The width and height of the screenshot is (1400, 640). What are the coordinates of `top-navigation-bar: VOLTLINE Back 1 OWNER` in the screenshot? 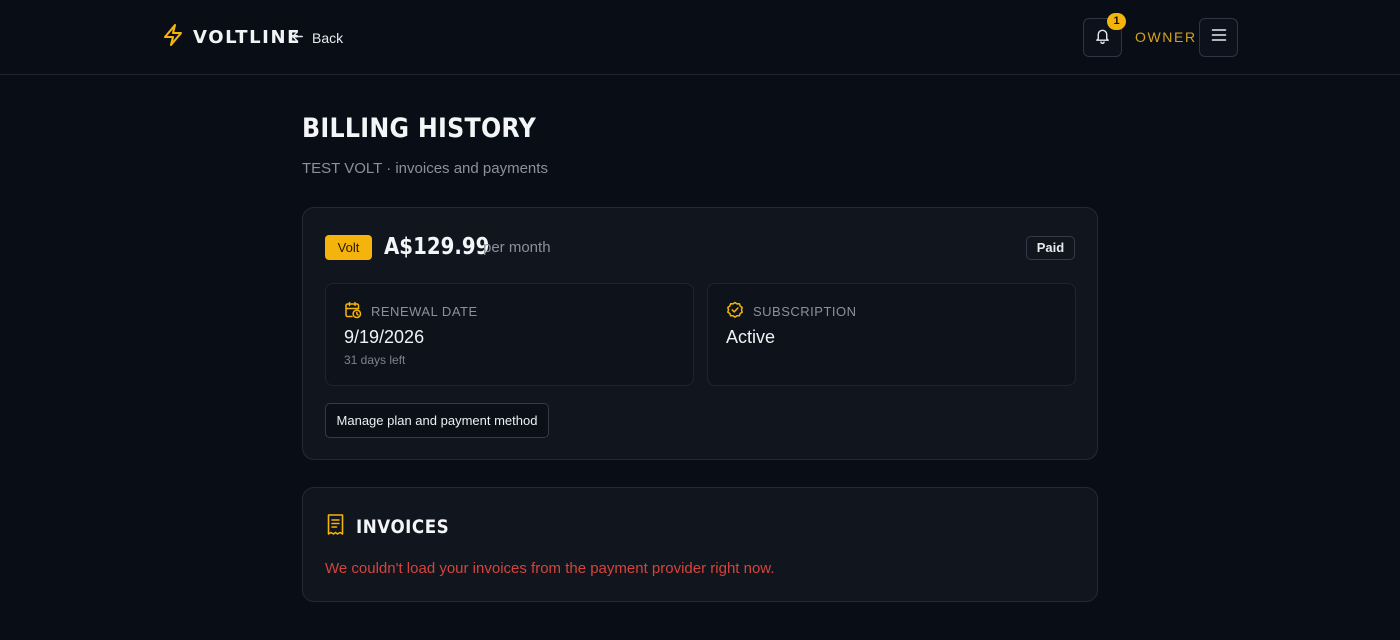 It's located at (700, 37).